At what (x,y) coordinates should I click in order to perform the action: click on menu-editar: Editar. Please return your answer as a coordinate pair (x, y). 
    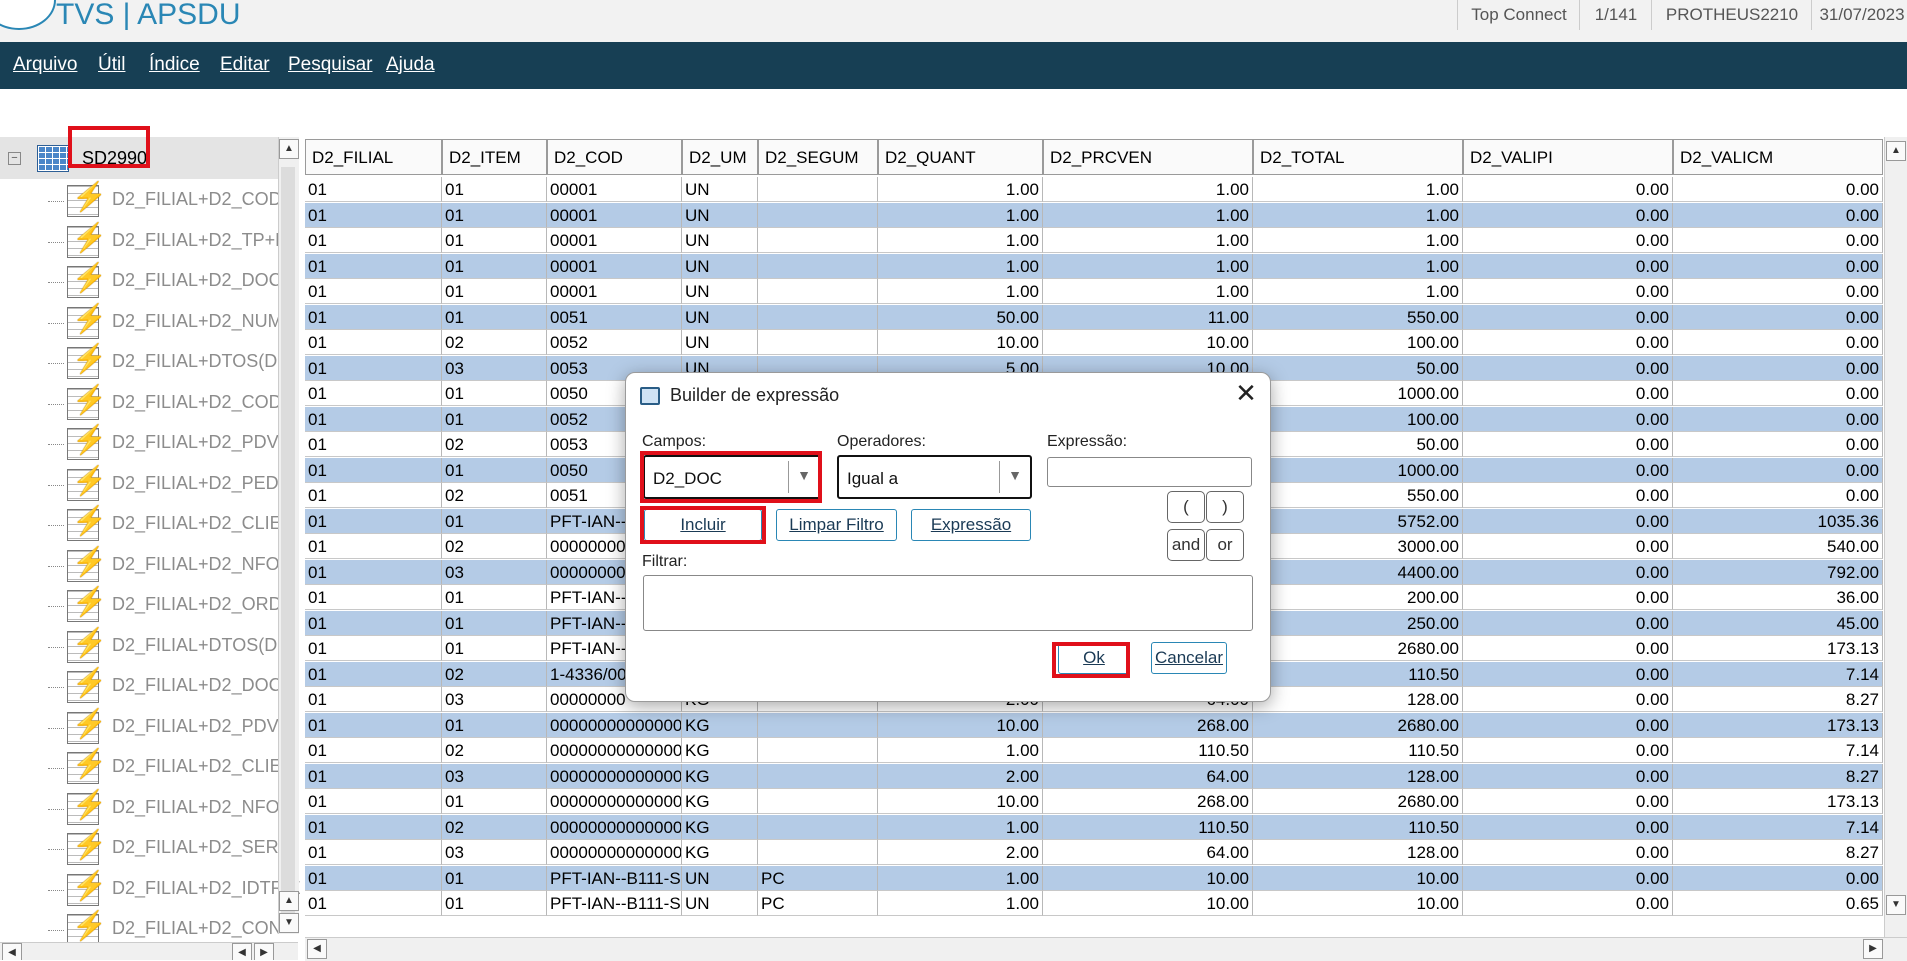
    Looking at the image, I should click on (245, 65).